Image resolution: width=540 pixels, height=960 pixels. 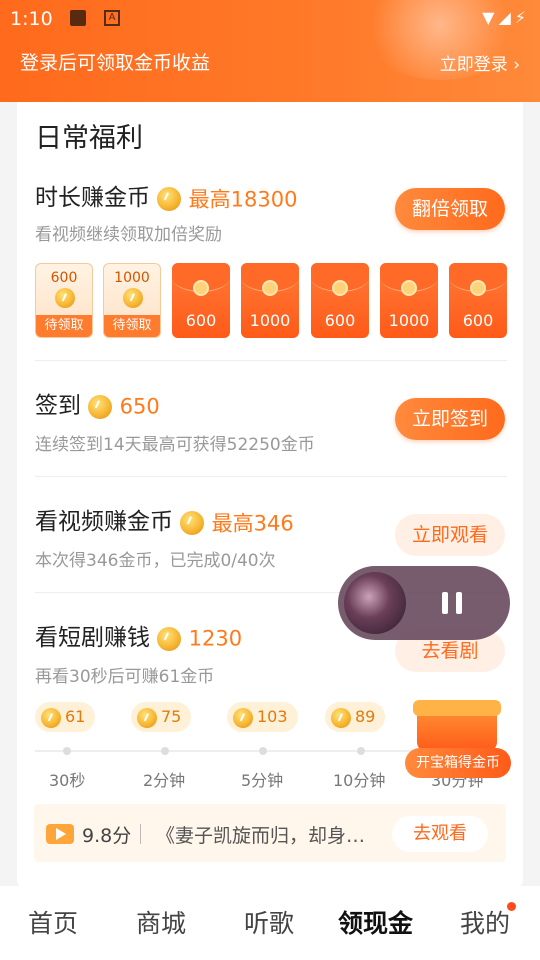 What do you see at coordinates (375, 922) in the screenshot?
I see `tab-cash: 领现金` at bounding box center [375, 922].